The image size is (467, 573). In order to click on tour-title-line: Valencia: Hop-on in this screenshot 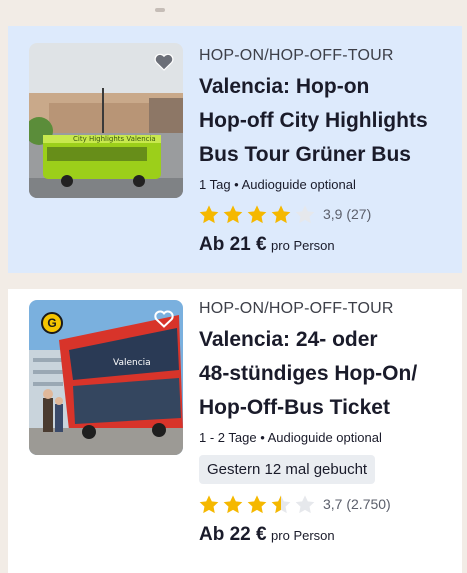, I will do `click(326, 87)`.